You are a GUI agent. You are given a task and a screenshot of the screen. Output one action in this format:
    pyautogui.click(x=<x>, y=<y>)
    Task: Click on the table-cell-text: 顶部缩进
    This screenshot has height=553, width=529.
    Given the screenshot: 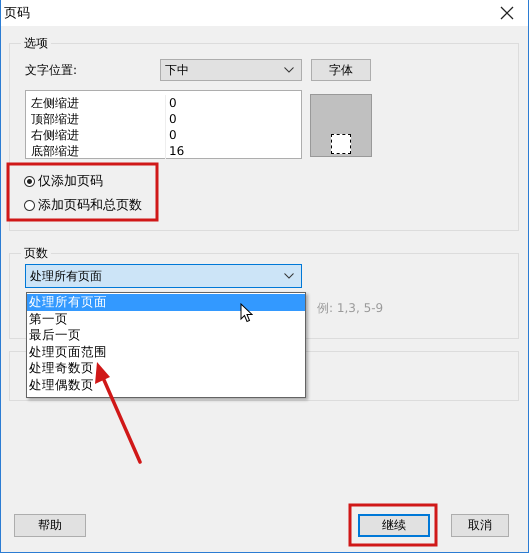 What is the action you would take?
    pyautogui.click(x=55, y=119)
    